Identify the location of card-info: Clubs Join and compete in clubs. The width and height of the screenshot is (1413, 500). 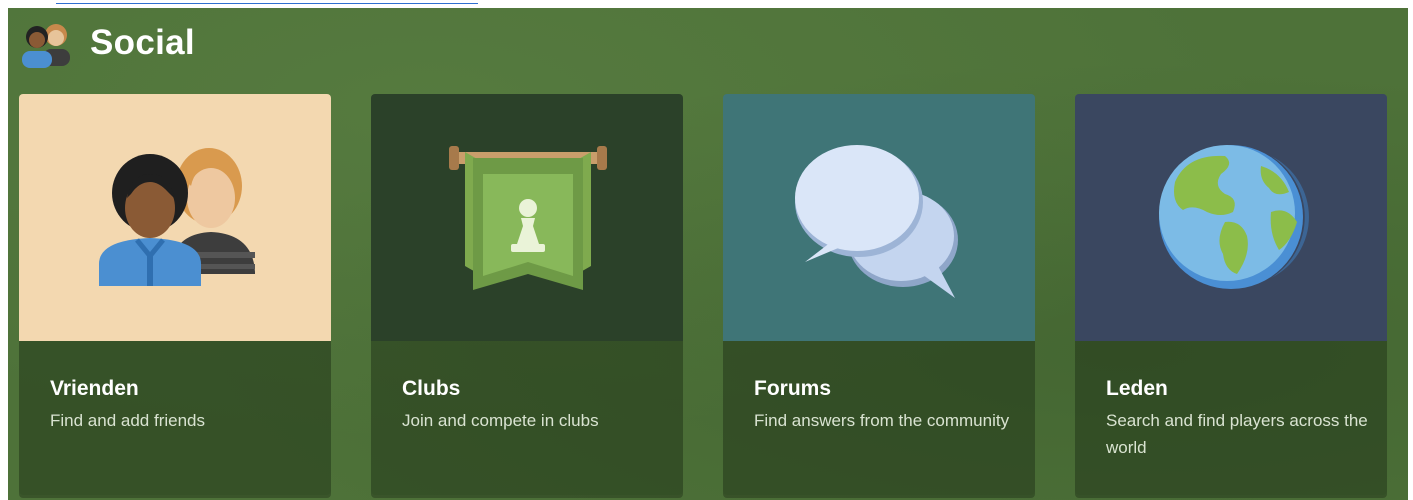
(527, 418).